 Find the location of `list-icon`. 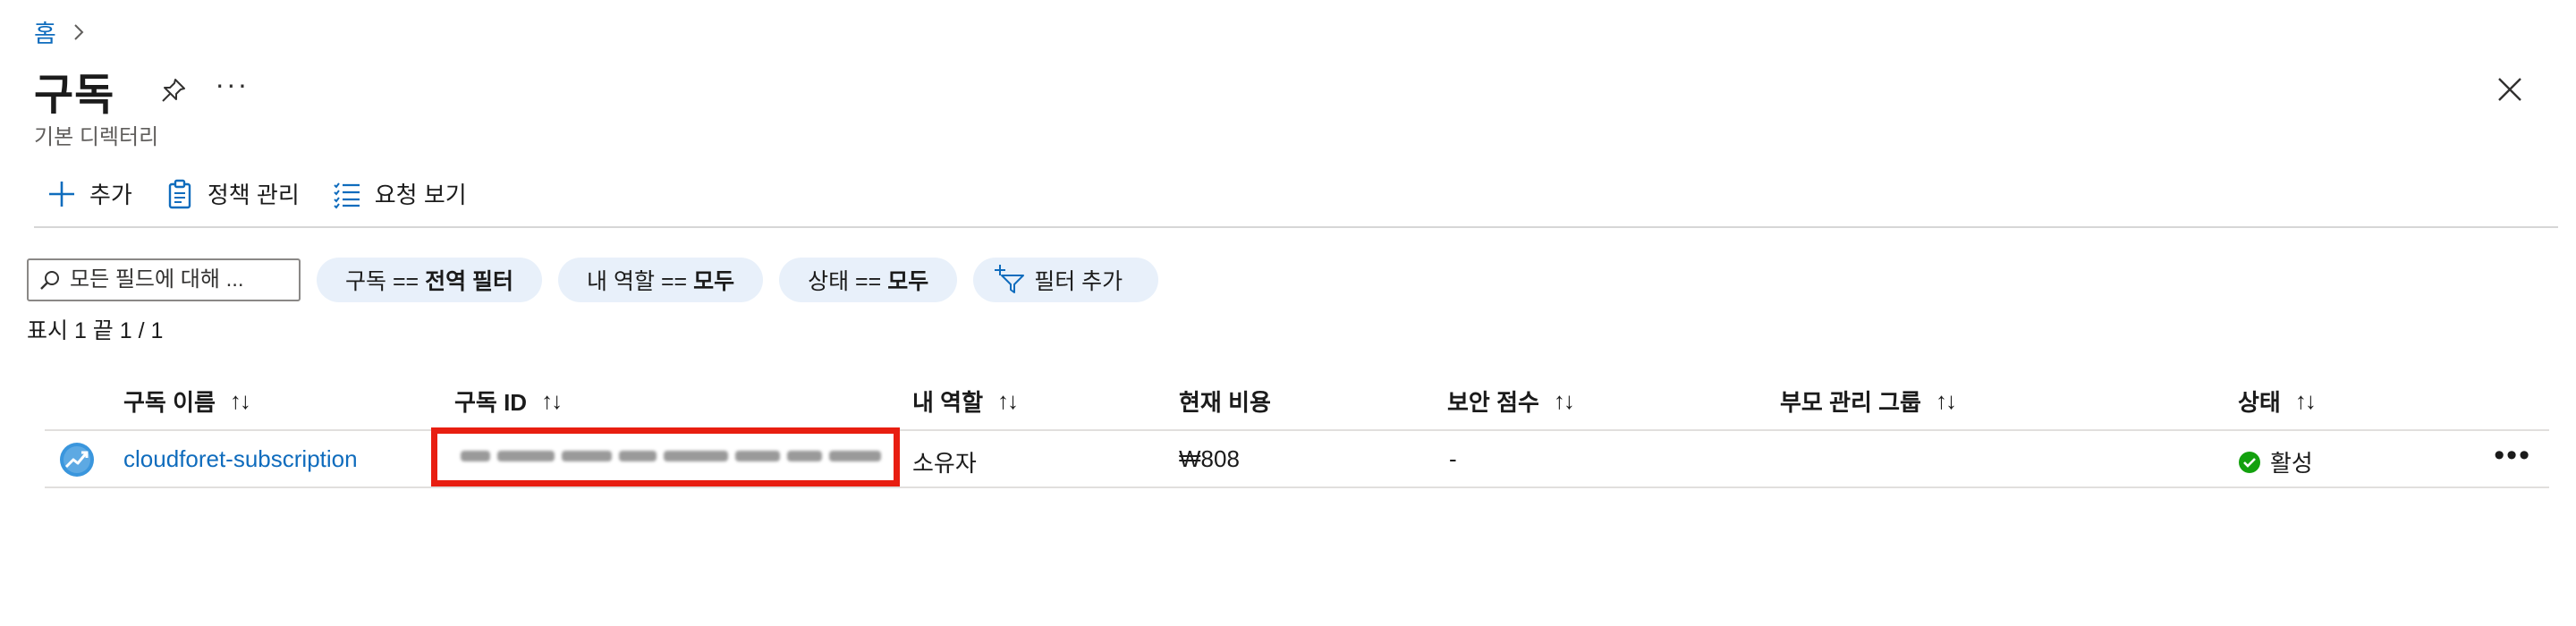

list-icon is located at coordinates (347, 195).